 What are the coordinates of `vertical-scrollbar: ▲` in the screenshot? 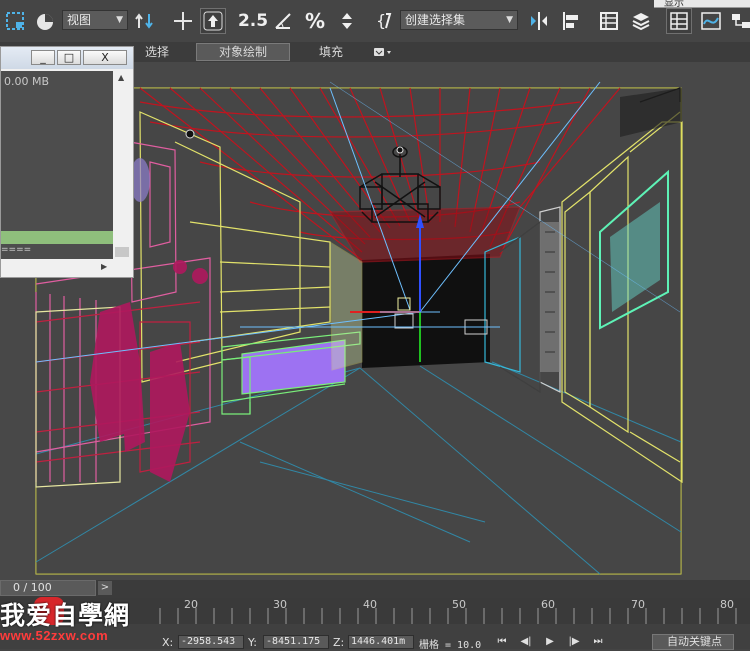 It's located at (122, 165).